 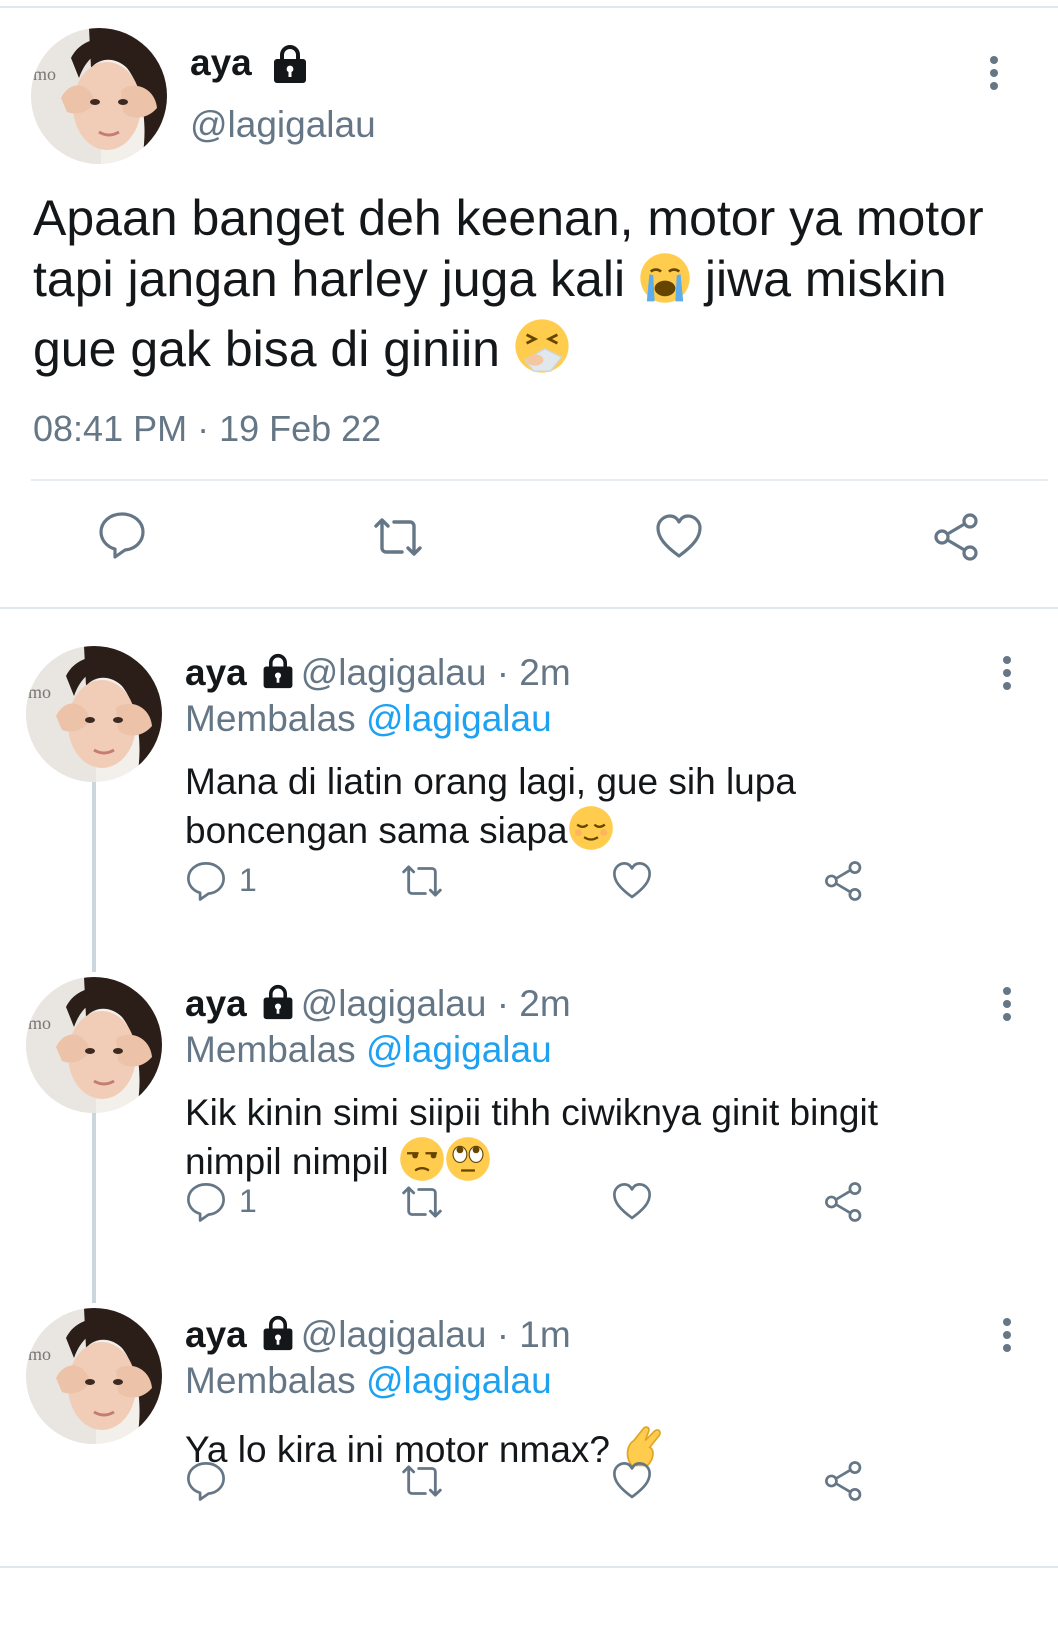 What do you see at coordinates (508, 218) in the screenshot?
I see `tweet-text-line: Apaan banget deh keenan, motor ya motor` at bounding box center [508, 218].